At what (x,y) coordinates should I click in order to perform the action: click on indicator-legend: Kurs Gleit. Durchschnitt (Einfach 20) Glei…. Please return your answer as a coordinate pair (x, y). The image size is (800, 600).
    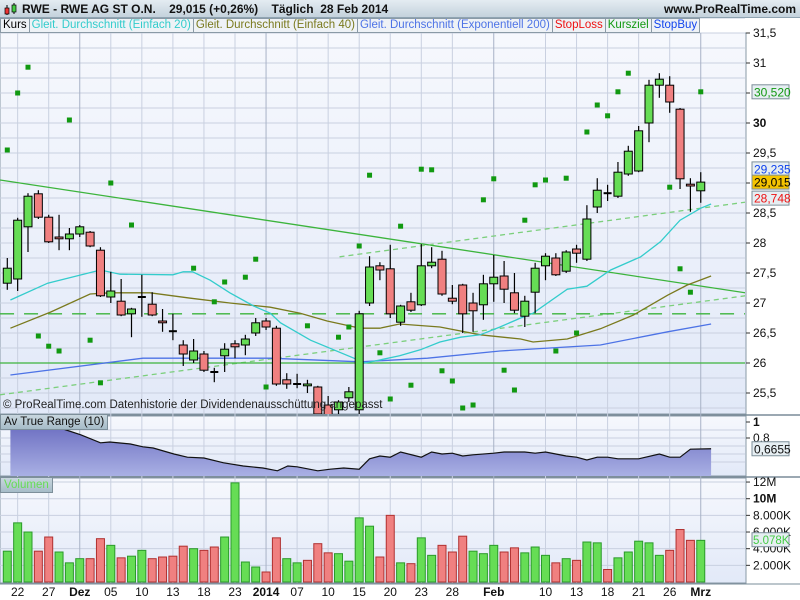
    Looking at the image, I should click on (350, 25).